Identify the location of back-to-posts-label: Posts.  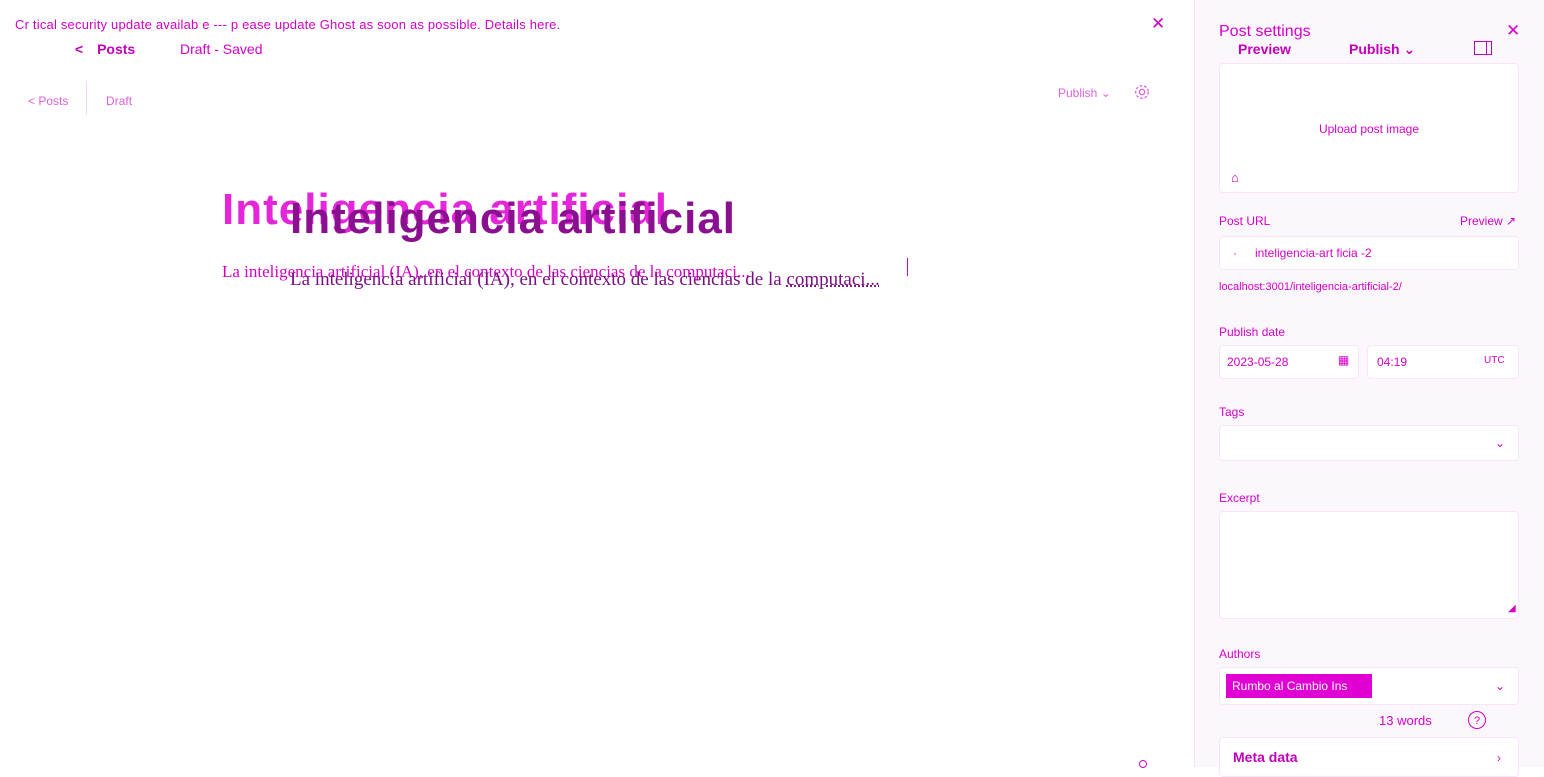
(116, 49).